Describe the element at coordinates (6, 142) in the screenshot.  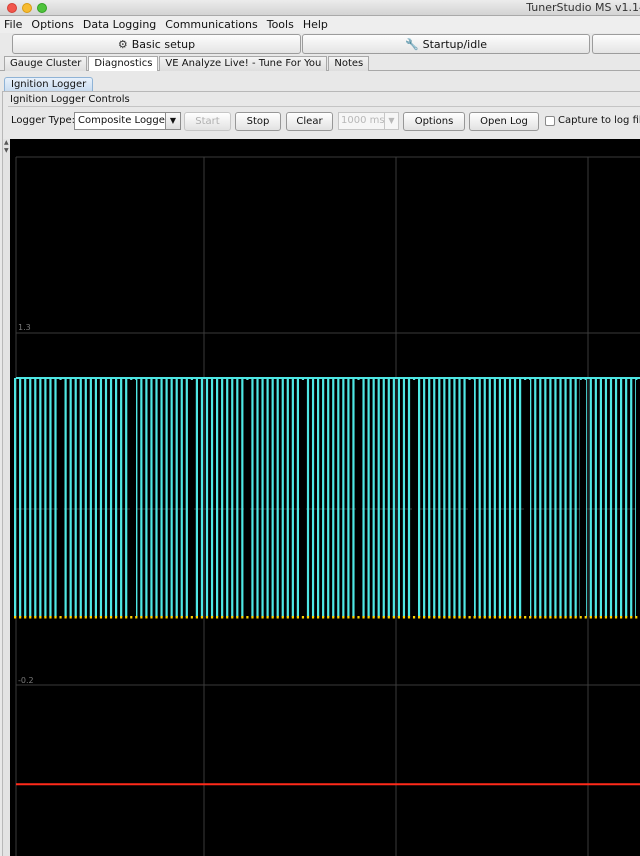
I see `expand-up-icon: ▲` at that location.